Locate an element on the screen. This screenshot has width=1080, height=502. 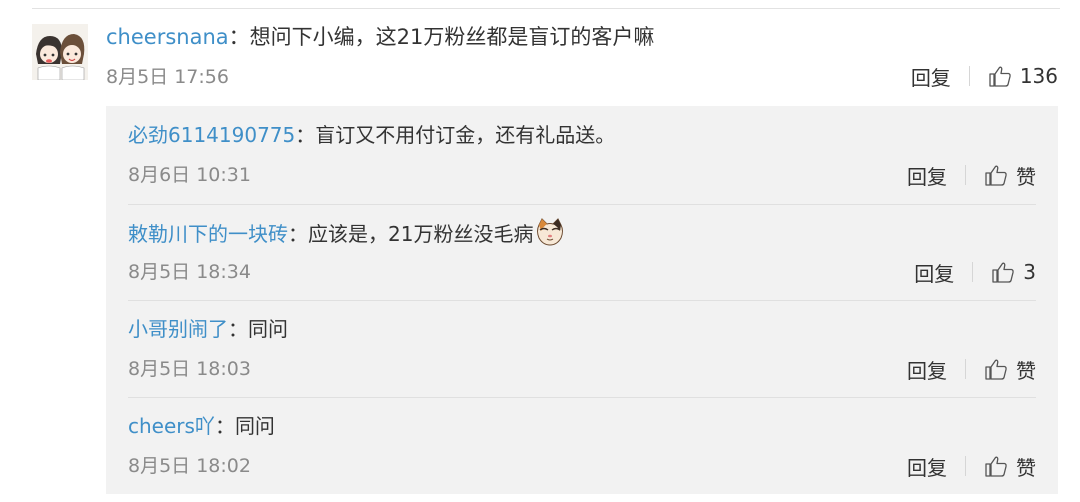
reply-actions: 回复 3 is located at coordinates (975, 272).